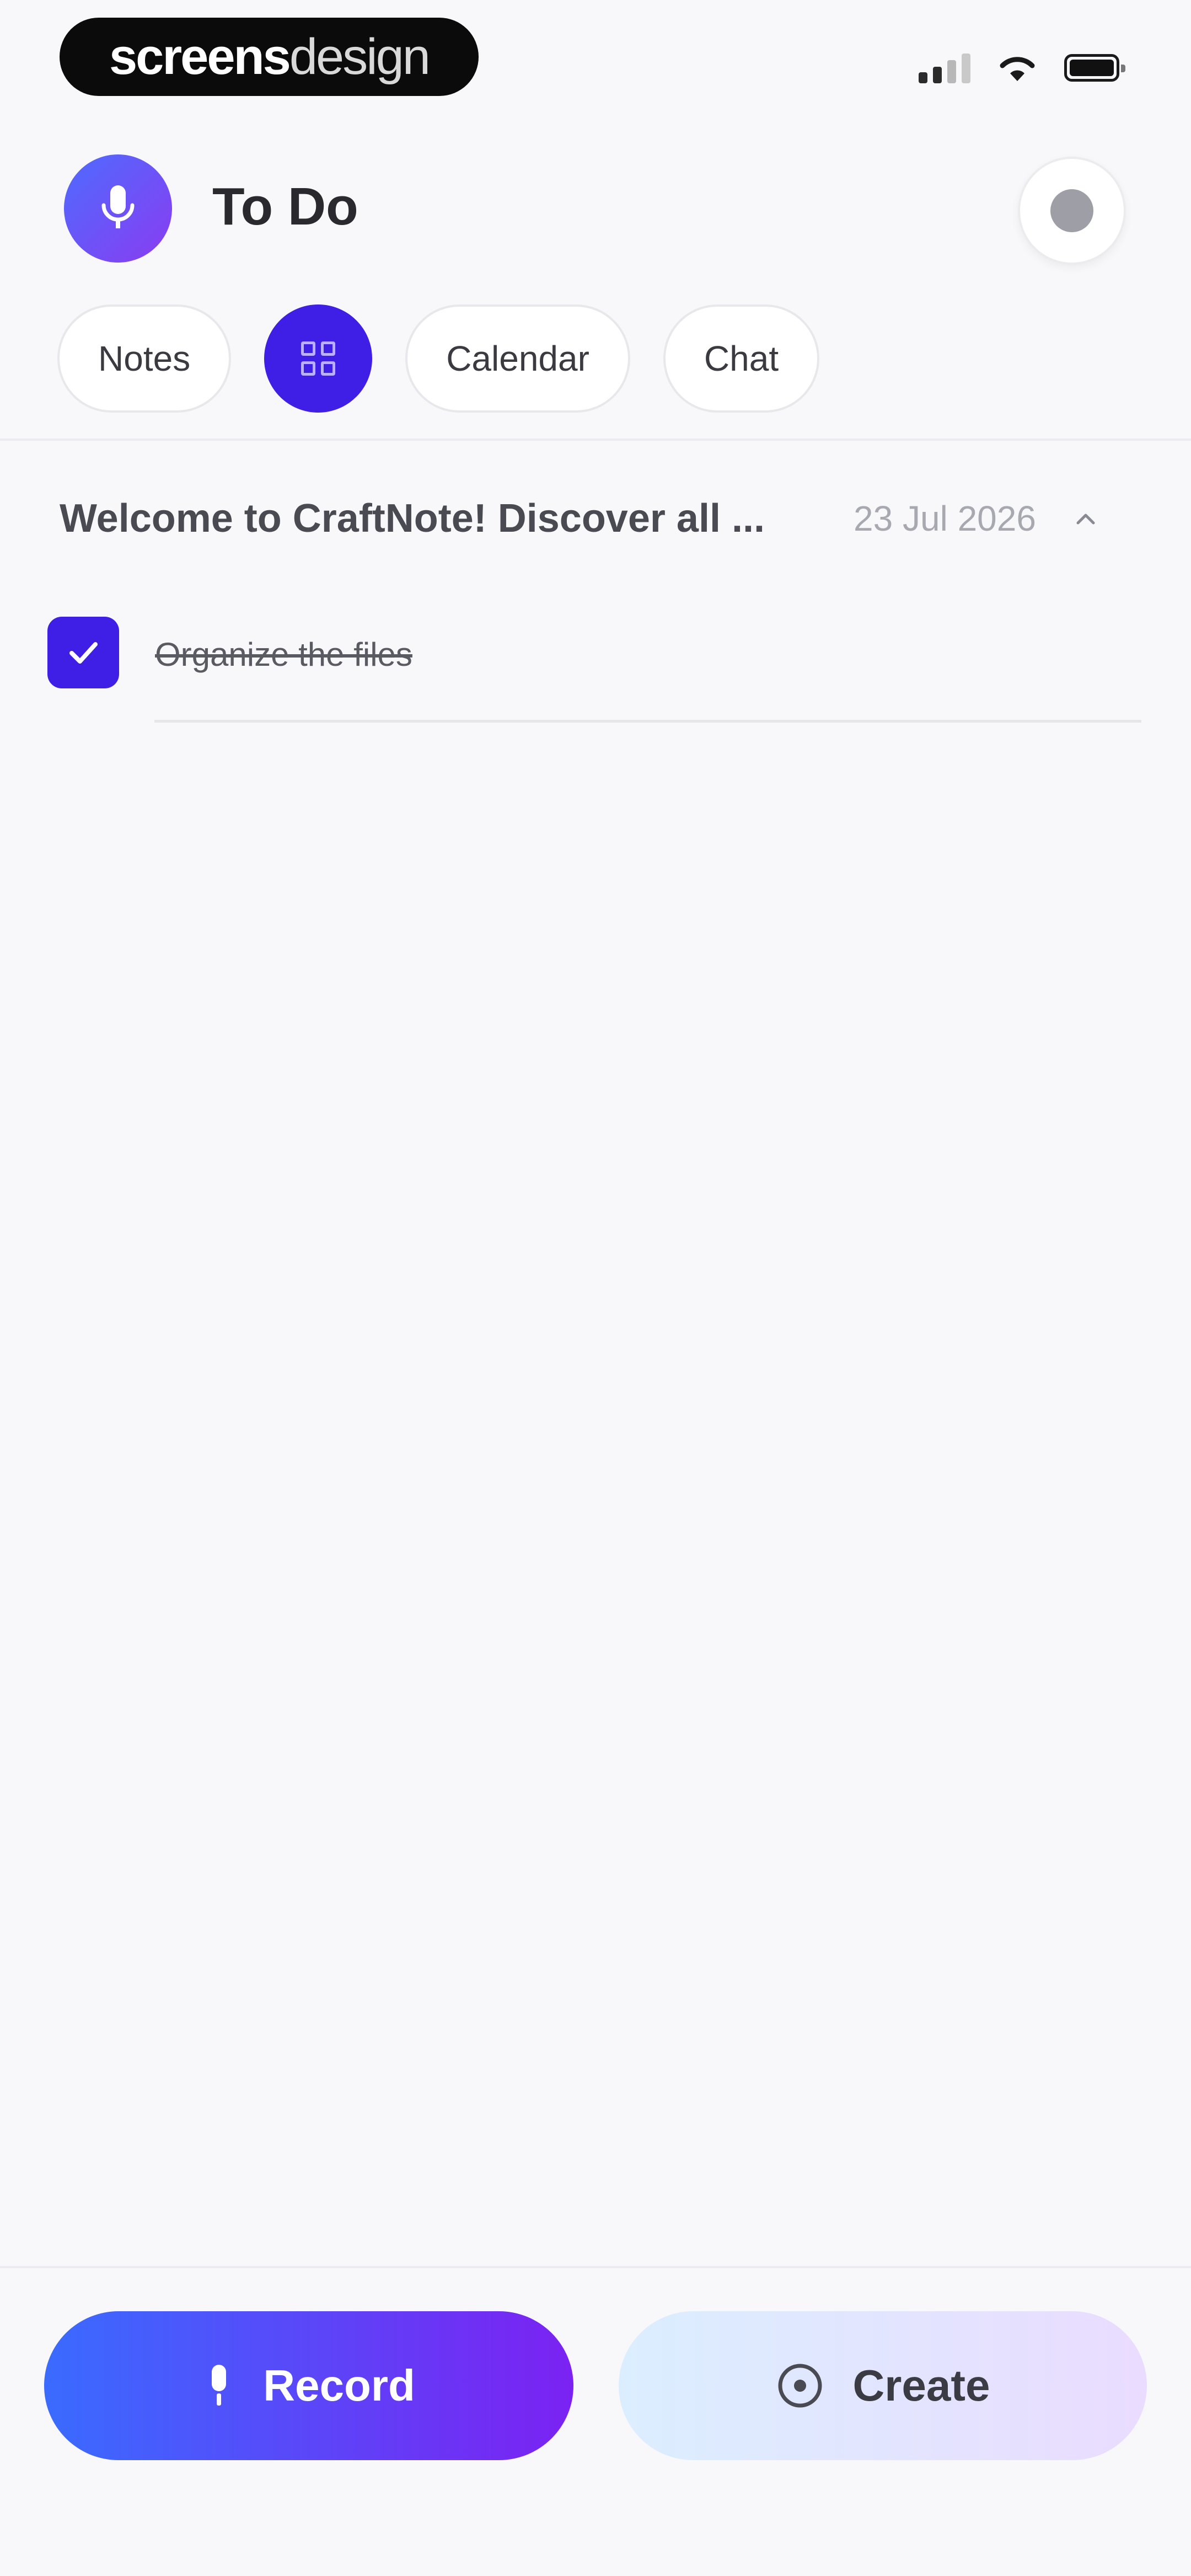 This screenshot has height=2576, width=1191. I want to click on todo-divider, so click(647, 721).